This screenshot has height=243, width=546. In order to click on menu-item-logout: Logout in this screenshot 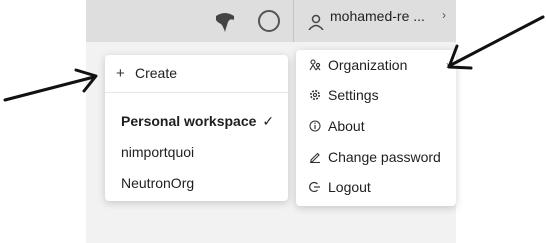, I will do `click(376, 187)`.